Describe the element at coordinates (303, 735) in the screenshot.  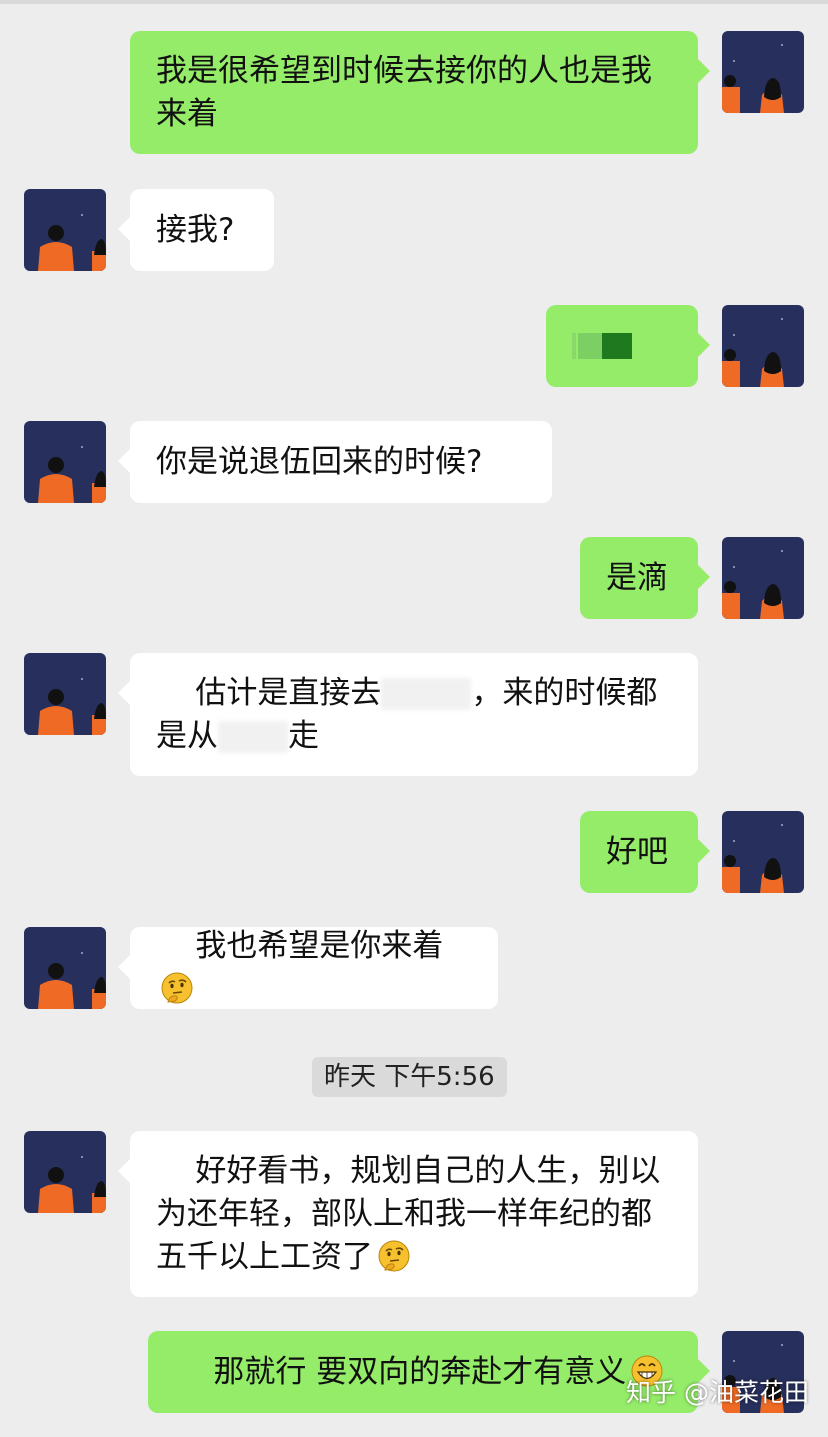
I see `message-text-part: 走` at that location.